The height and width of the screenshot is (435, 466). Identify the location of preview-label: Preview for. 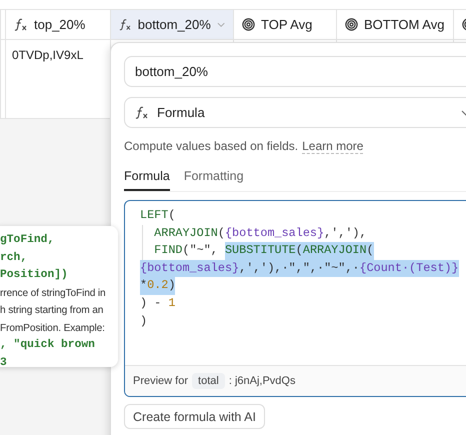
(160, 381).